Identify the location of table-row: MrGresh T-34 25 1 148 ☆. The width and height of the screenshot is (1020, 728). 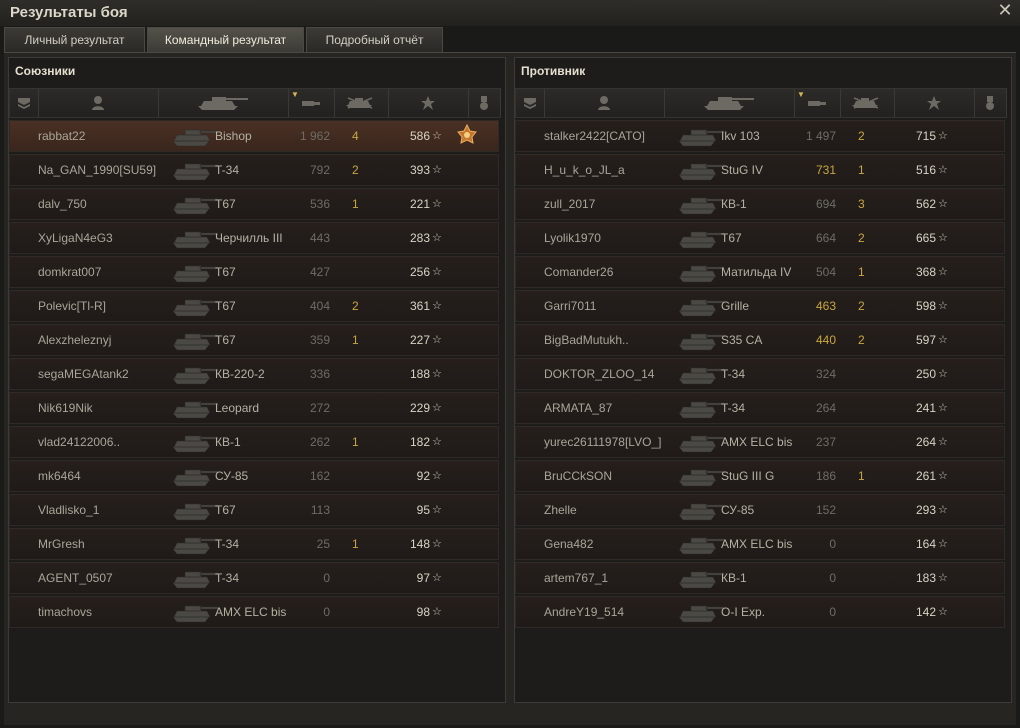
(254, 544).